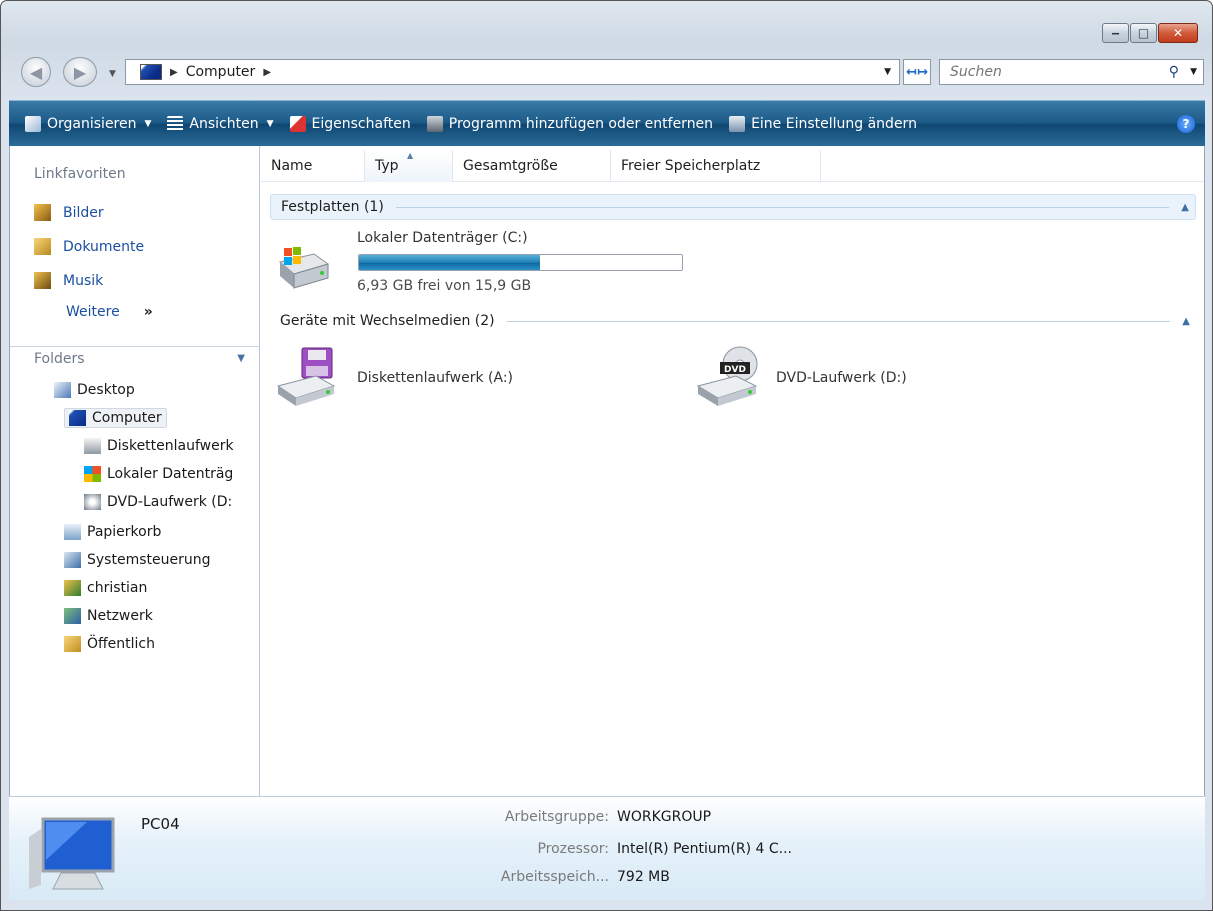 The width and height of the screenshot is (1213, 911). Describe the element at coordinates (120, 616) in the screenshot. I see `tree-label: Netzwerk` at that location.